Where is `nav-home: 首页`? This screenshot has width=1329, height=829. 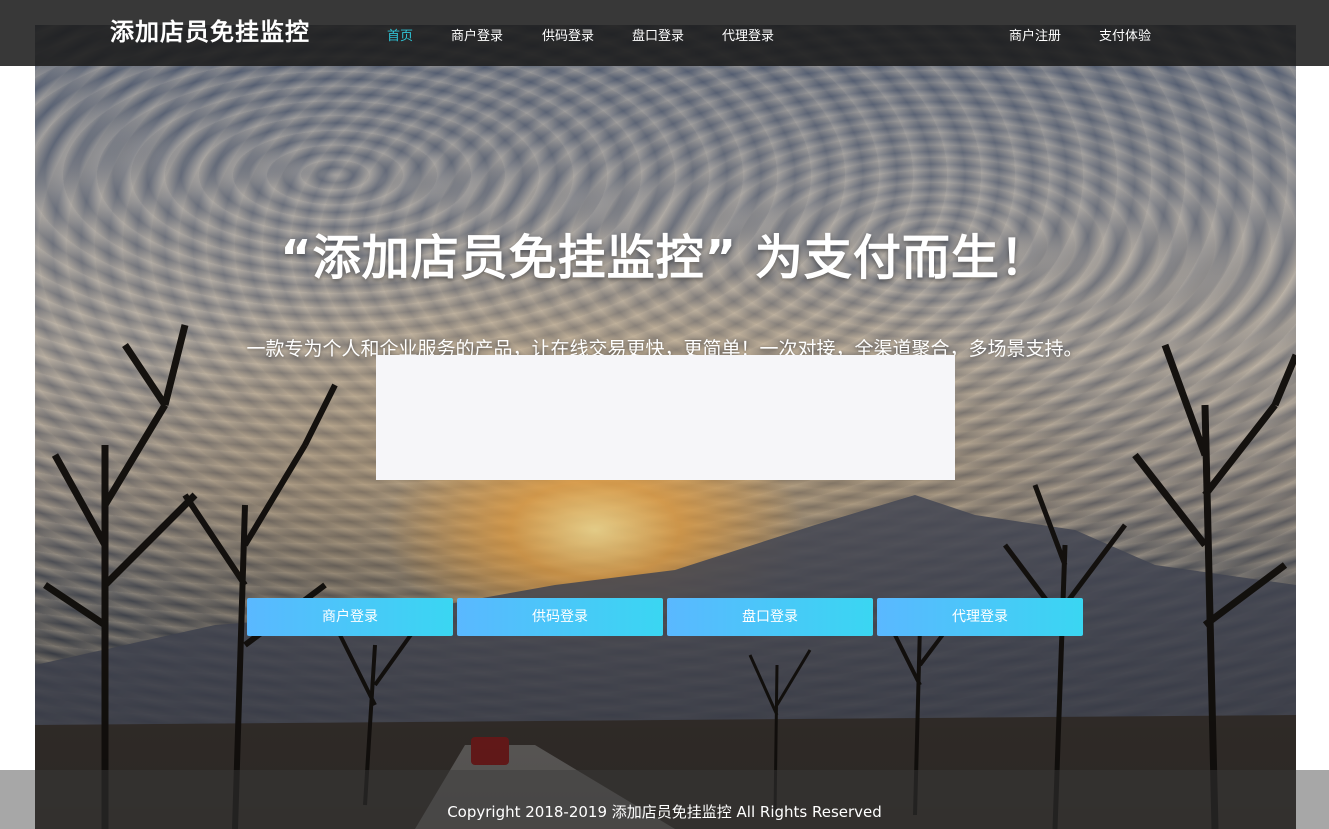 nav-home: 首页 is located at coordinates (400, 34).